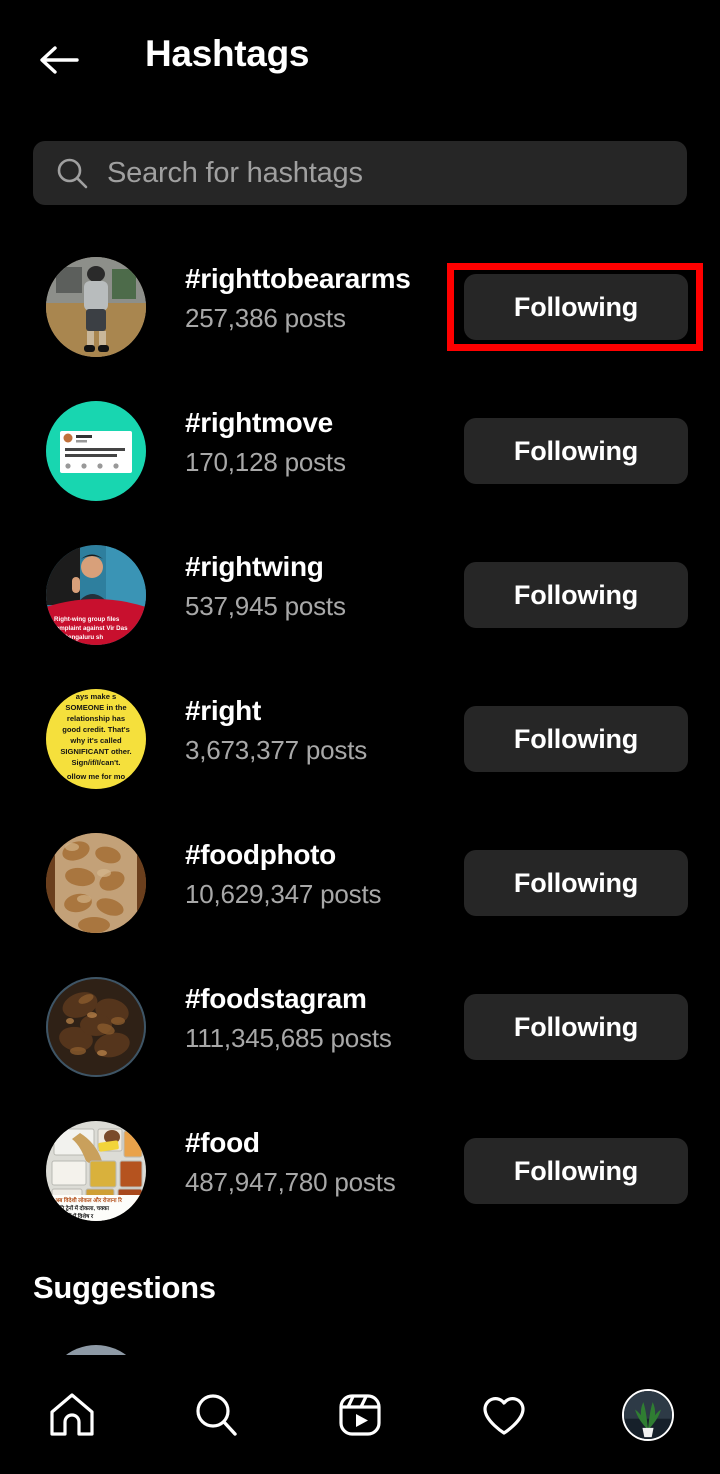 The height and width of the screenshot is (1474, 720). I want to click on row-text: #right 3,673,377 posts, so click(315, 730).